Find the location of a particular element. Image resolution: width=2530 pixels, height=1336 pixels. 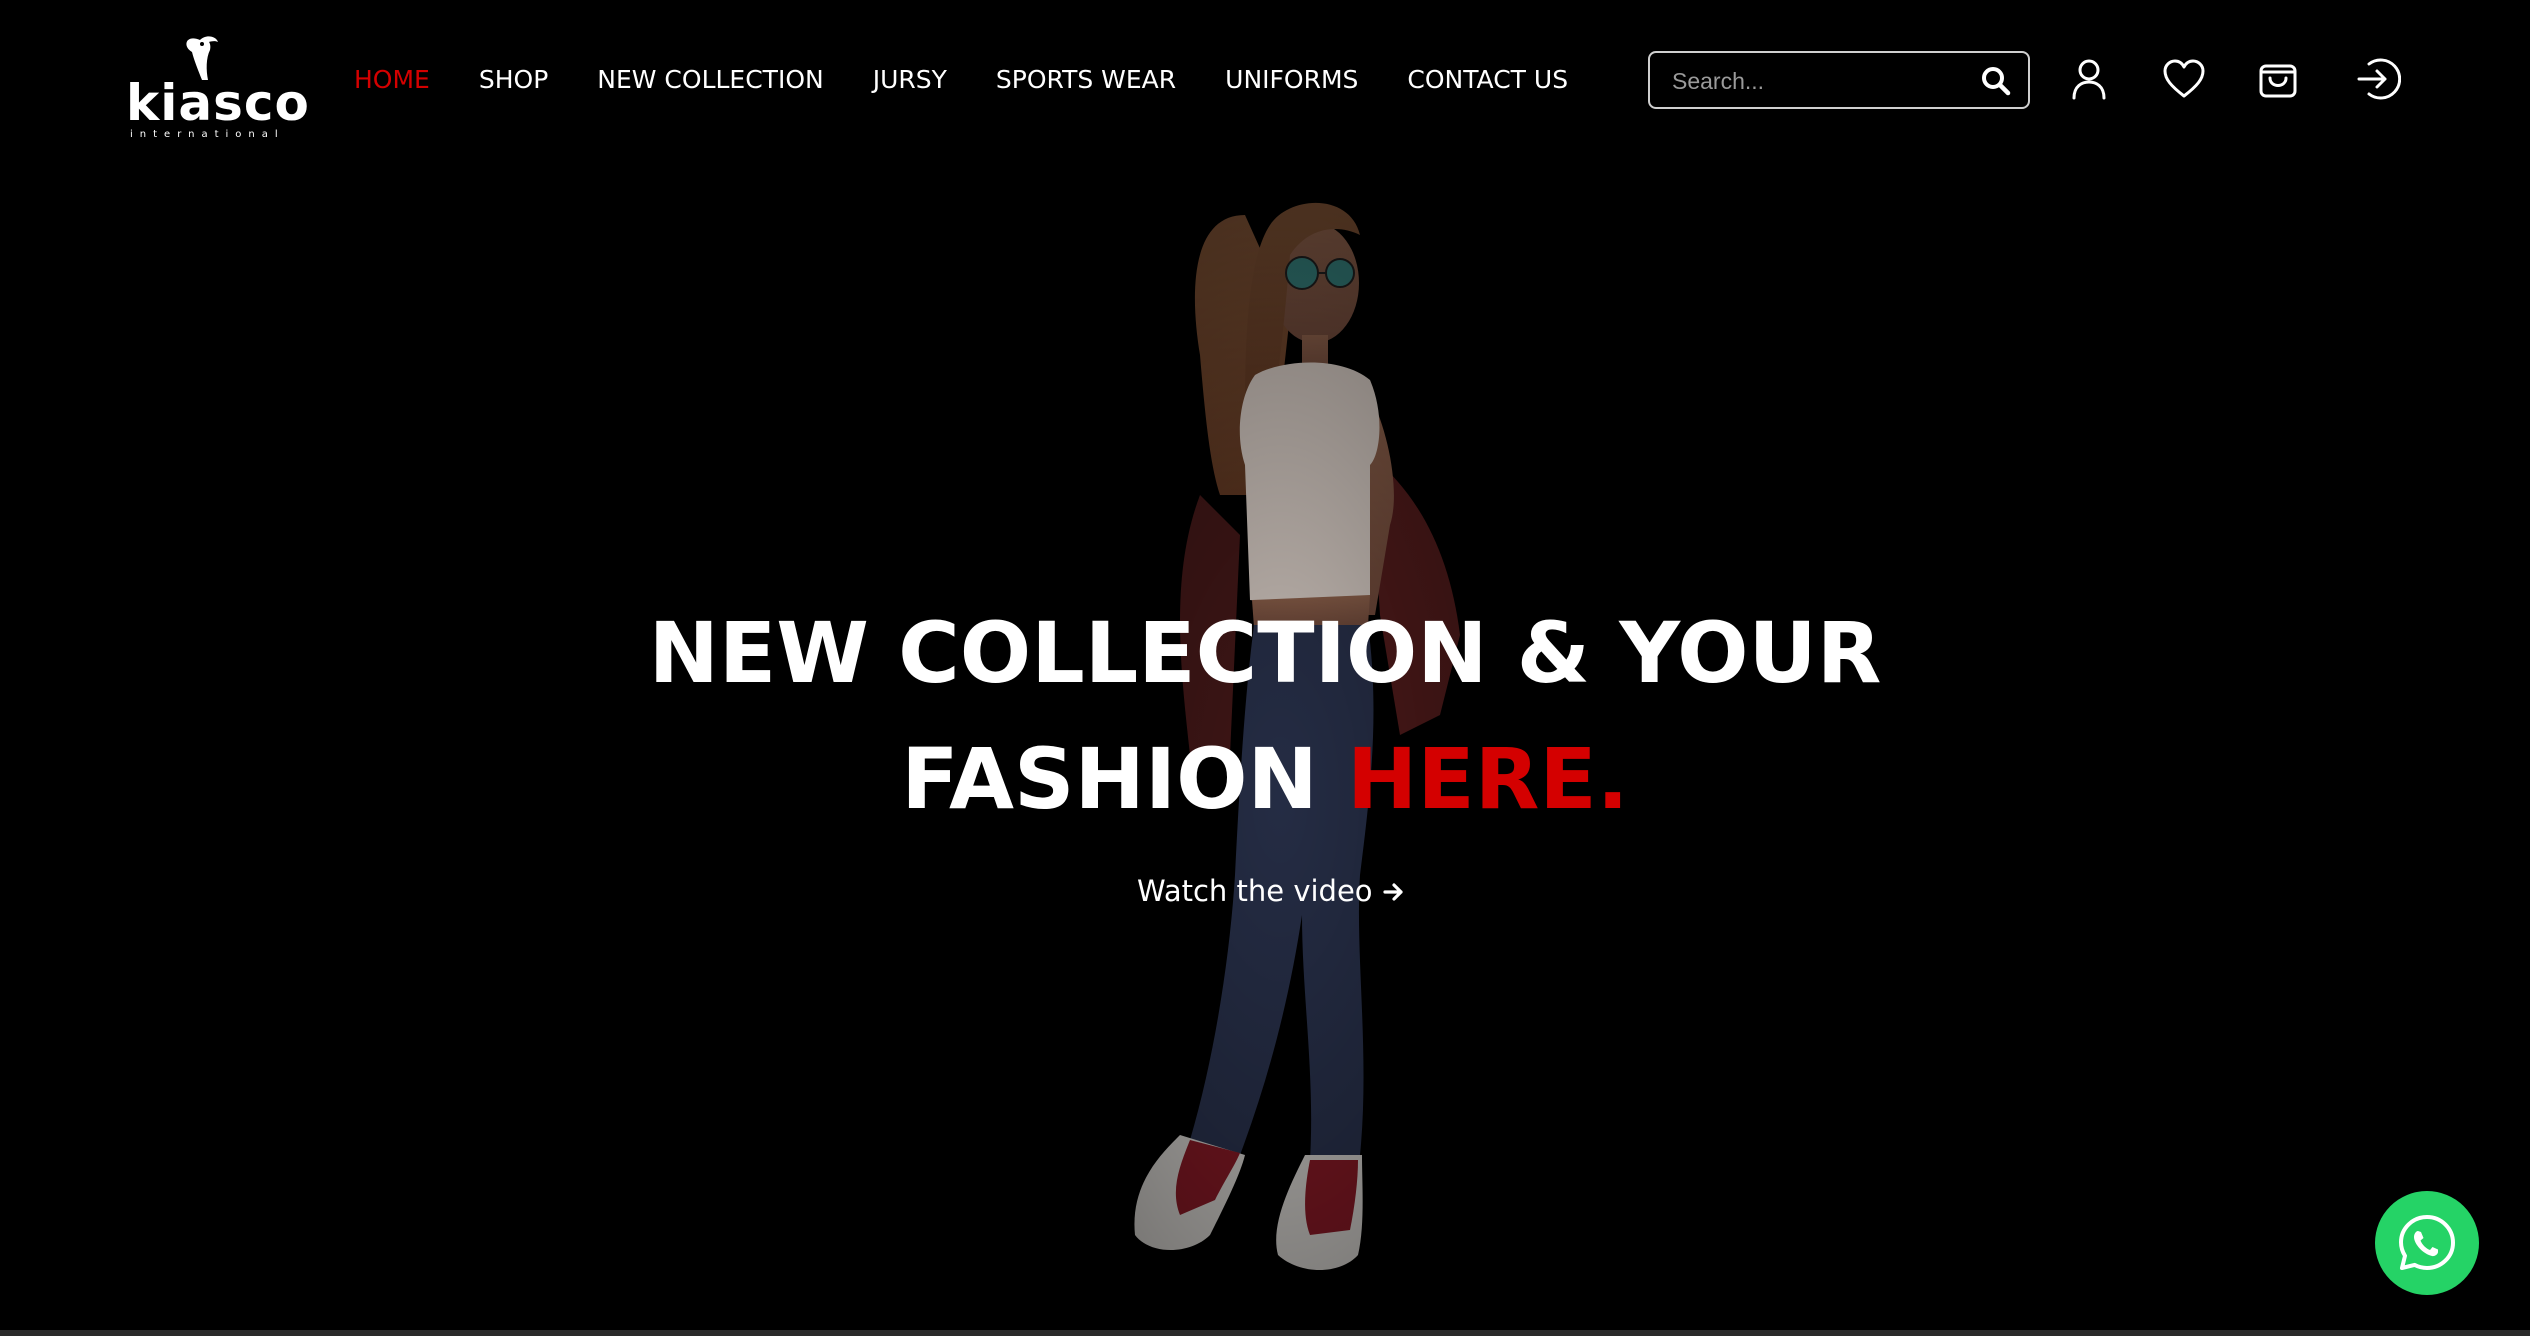

hero-title-fashion: FASHION is located at coordinates (1124, 779).